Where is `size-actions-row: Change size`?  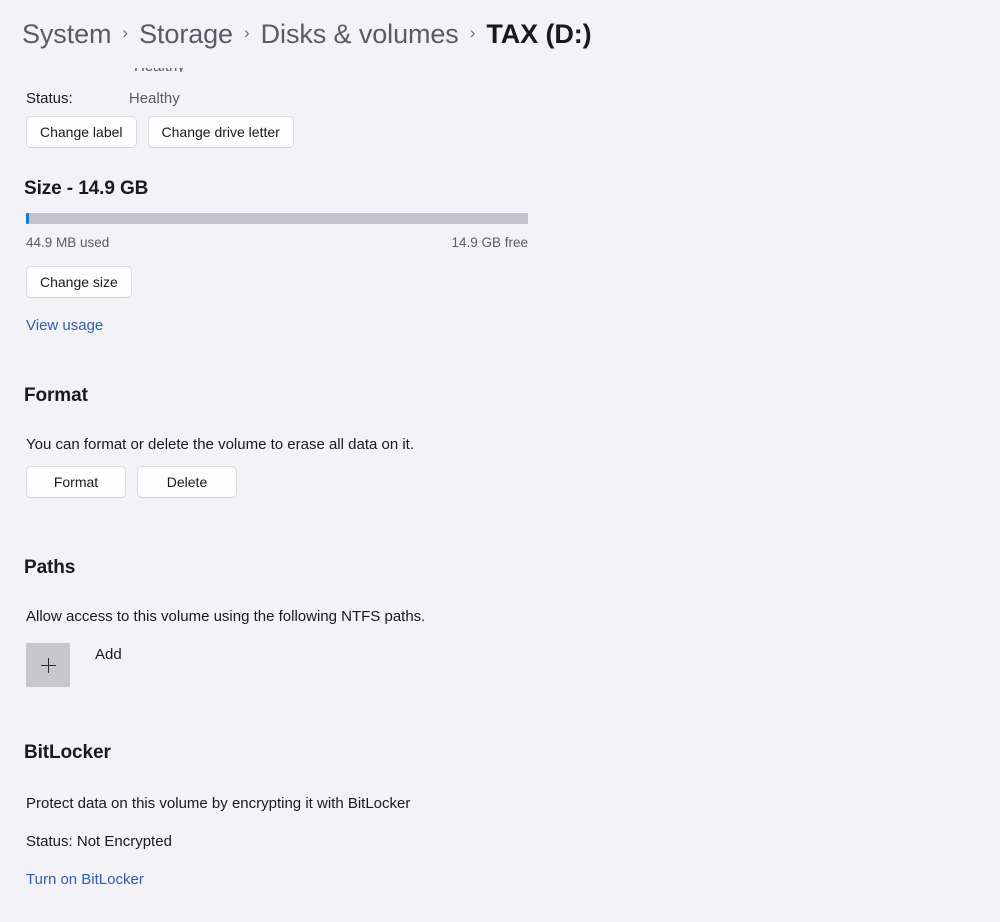 size-actions-row: Change size is located at coordinates (79, 282).